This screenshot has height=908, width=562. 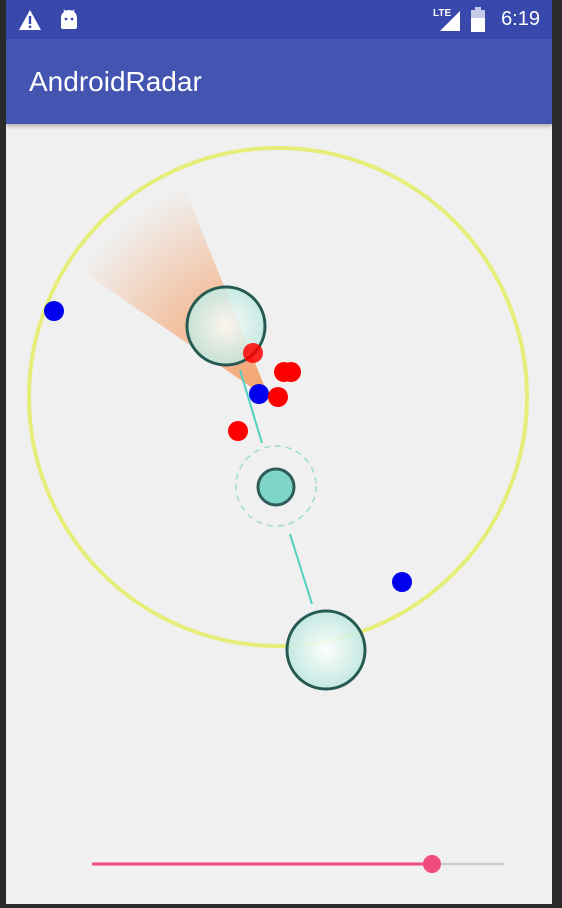 I want to click on range-slider, so click(x=298, y=864).